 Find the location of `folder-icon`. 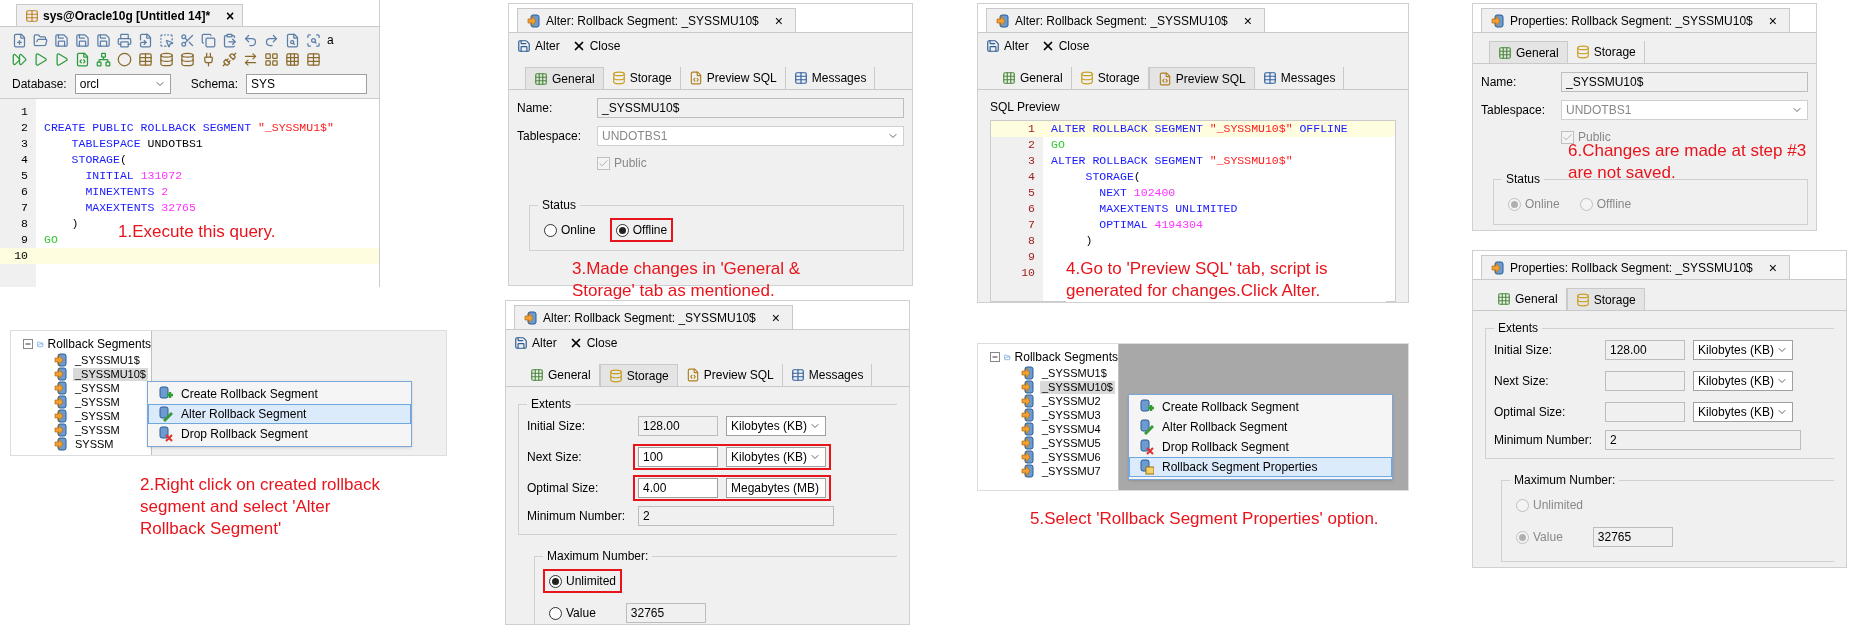

folder-icon is located at coordinates (40, 40).